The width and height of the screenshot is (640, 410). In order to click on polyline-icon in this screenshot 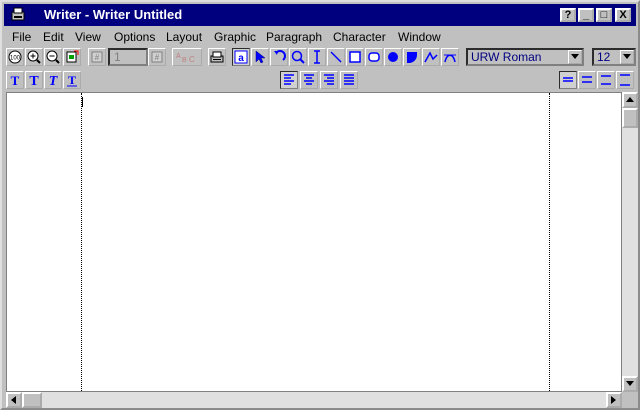, I will do `click(431, 57)`.